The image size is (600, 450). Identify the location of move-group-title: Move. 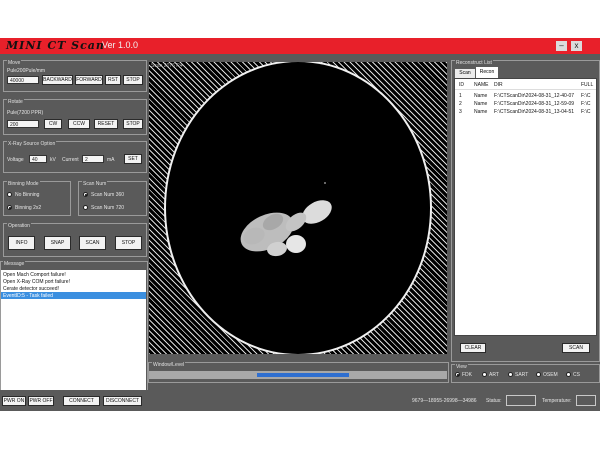
(14, 63).